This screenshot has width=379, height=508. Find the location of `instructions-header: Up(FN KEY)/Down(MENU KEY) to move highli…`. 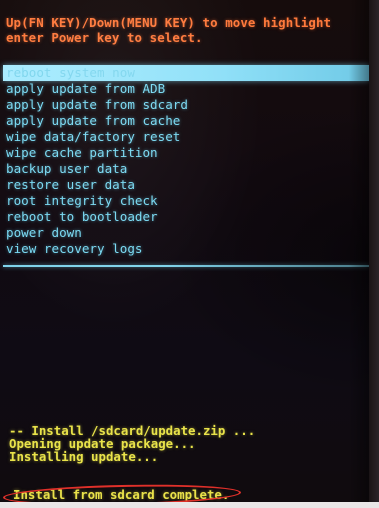

instructions-header: Up(FN KEY)/Down(MENU KEY) to move highli… is located at coordinates (192, 30).